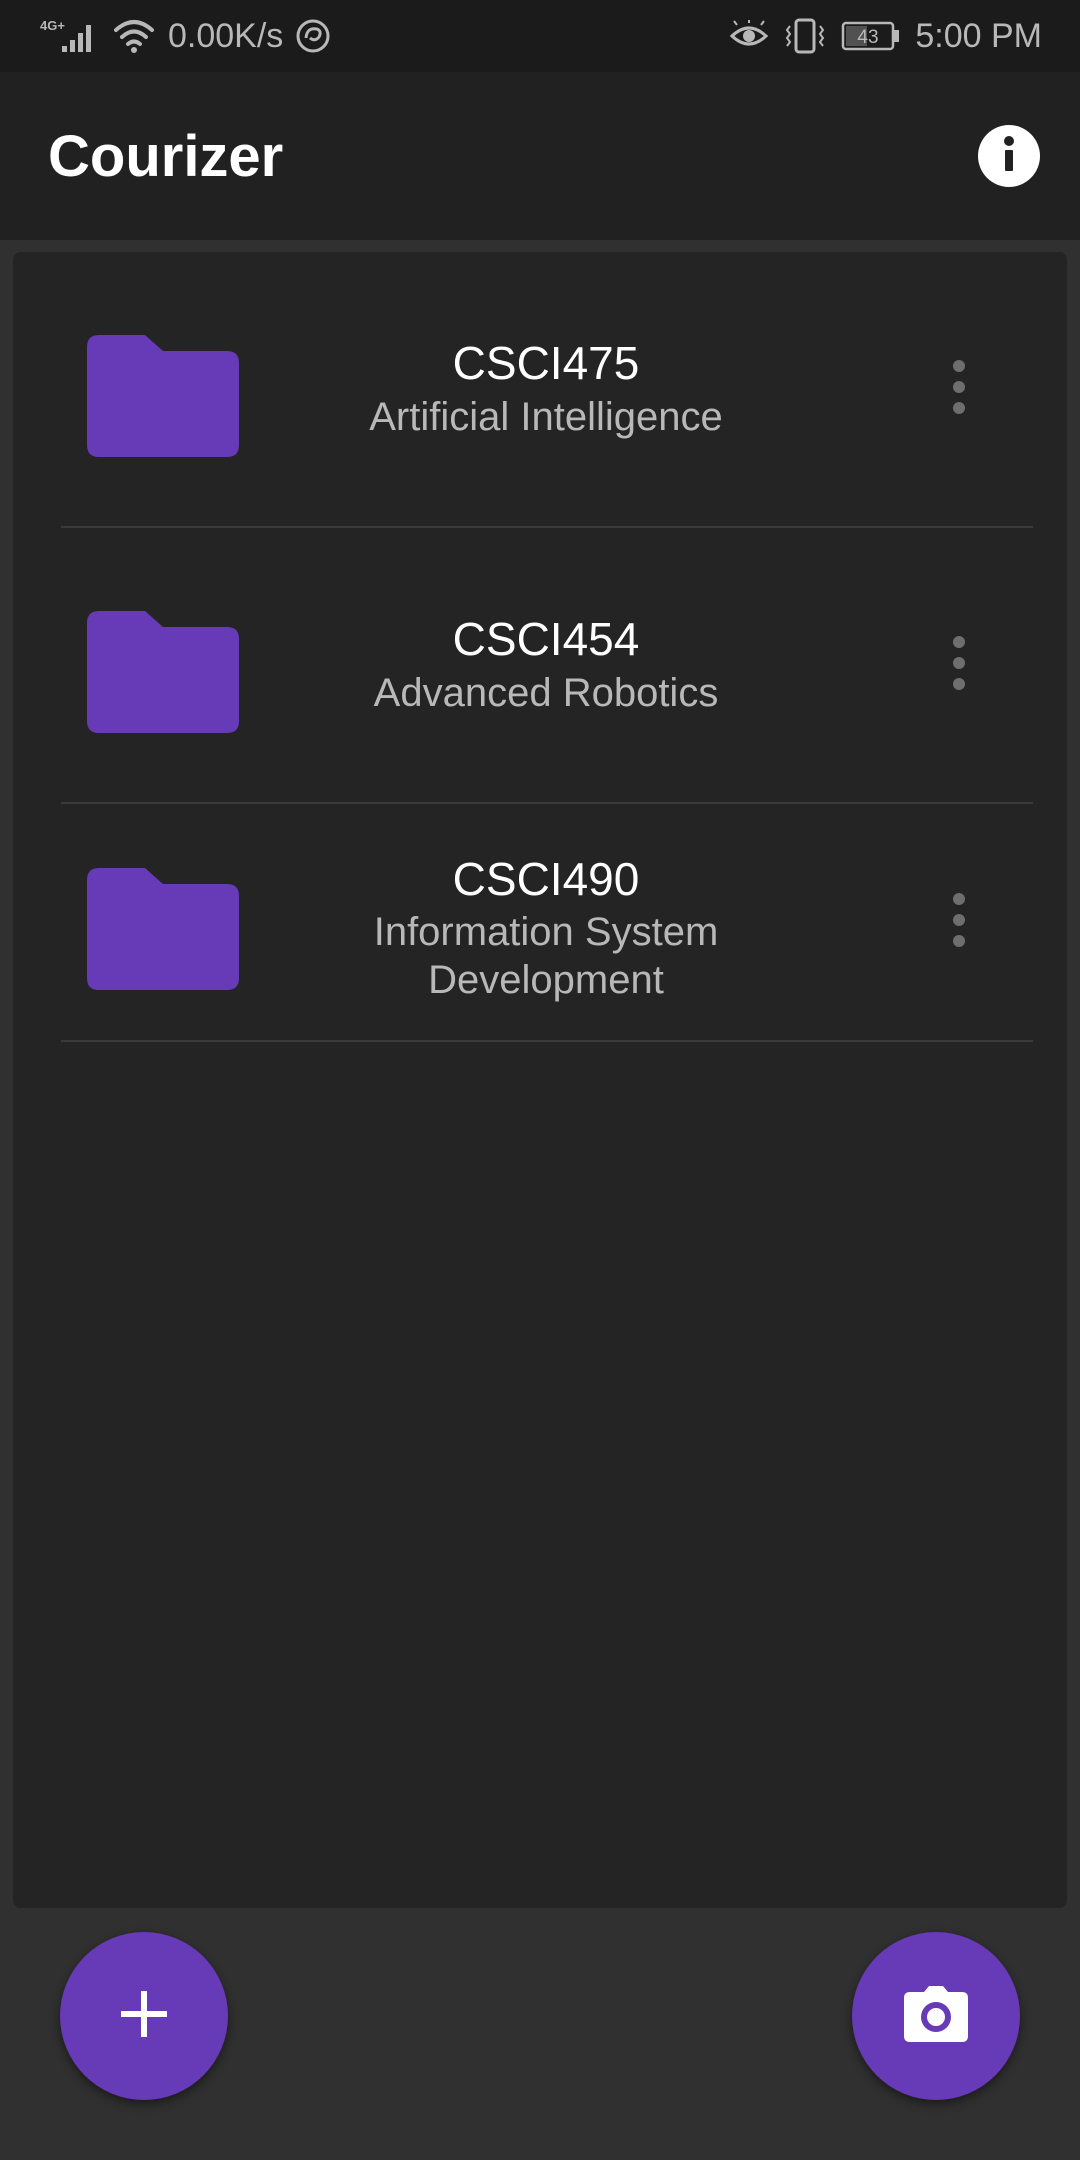 This screenshot has width=1080, height=2160. I want to click on info-icon, so click(1009, 156).